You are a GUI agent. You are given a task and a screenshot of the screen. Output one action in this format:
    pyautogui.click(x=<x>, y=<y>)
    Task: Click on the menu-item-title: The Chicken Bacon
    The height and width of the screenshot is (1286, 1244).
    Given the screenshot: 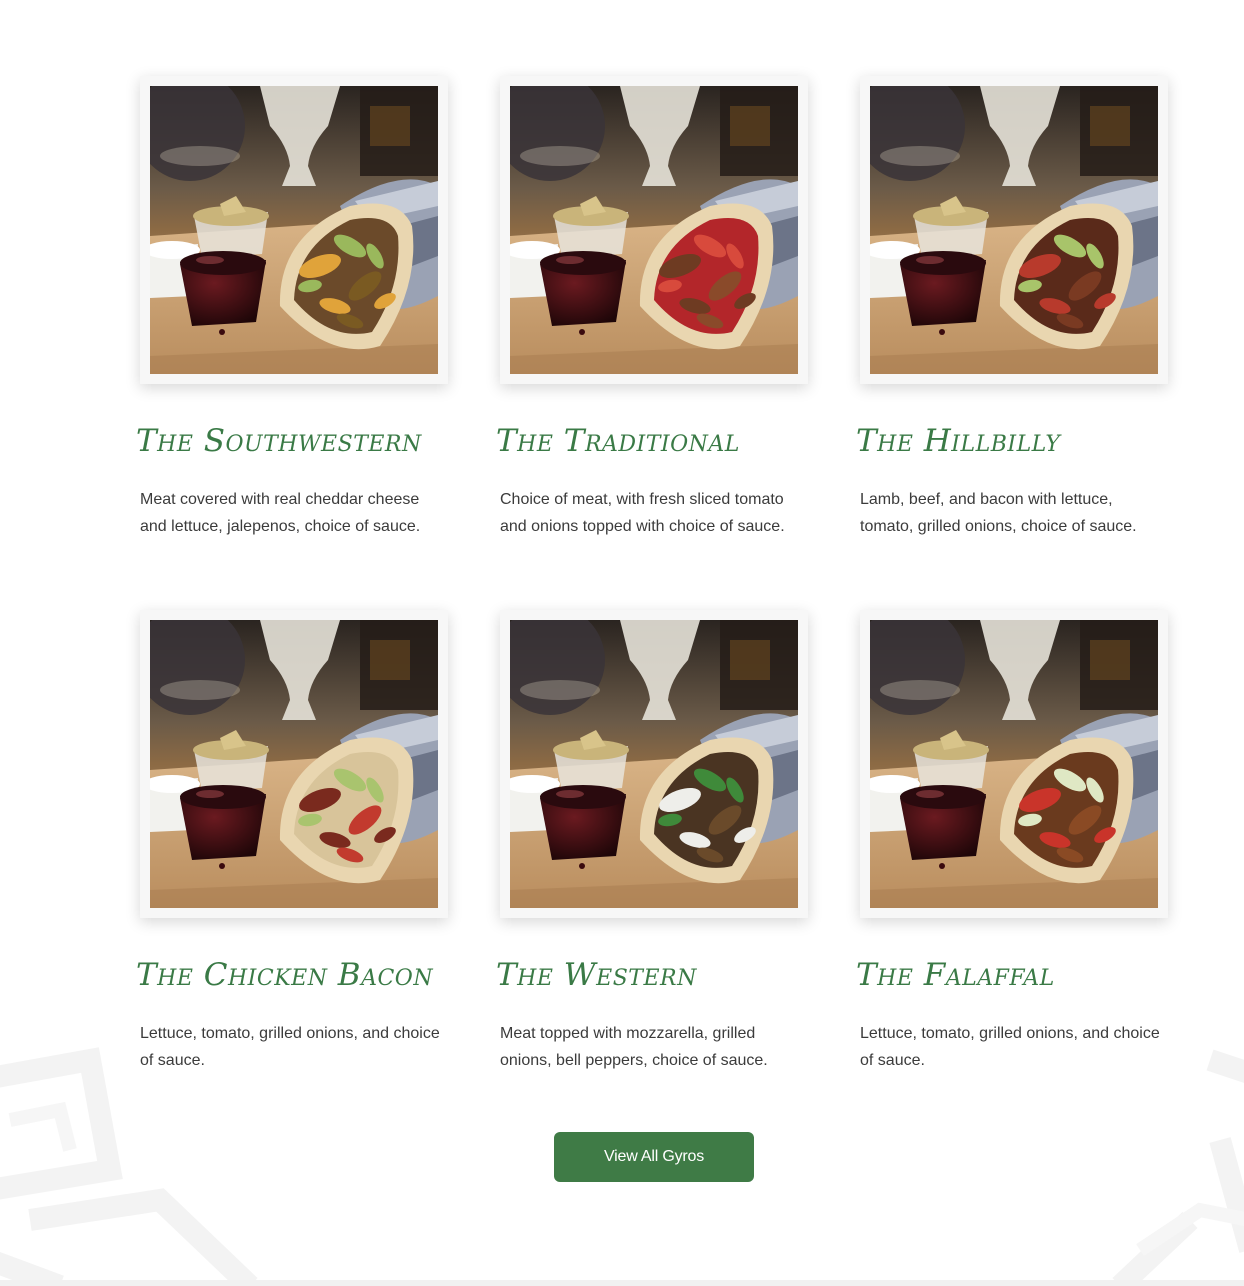 What is the action you would take?
    pyautogui.click(x=285, y=975)
    